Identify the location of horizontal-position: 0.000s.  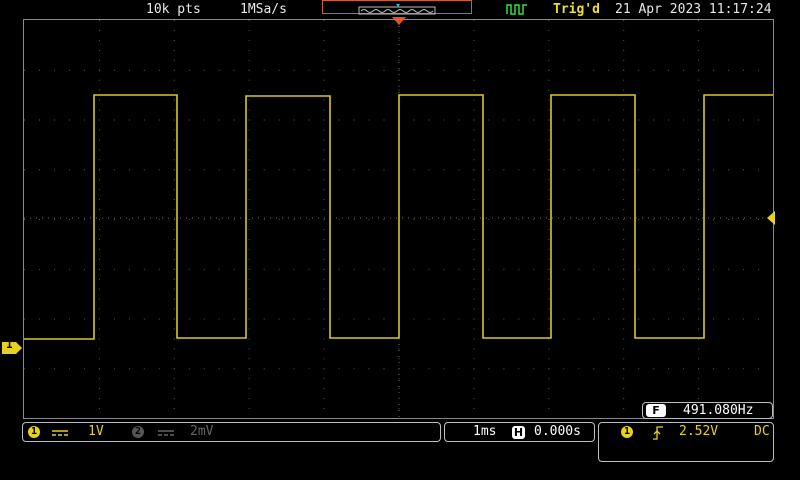
(557, 431).